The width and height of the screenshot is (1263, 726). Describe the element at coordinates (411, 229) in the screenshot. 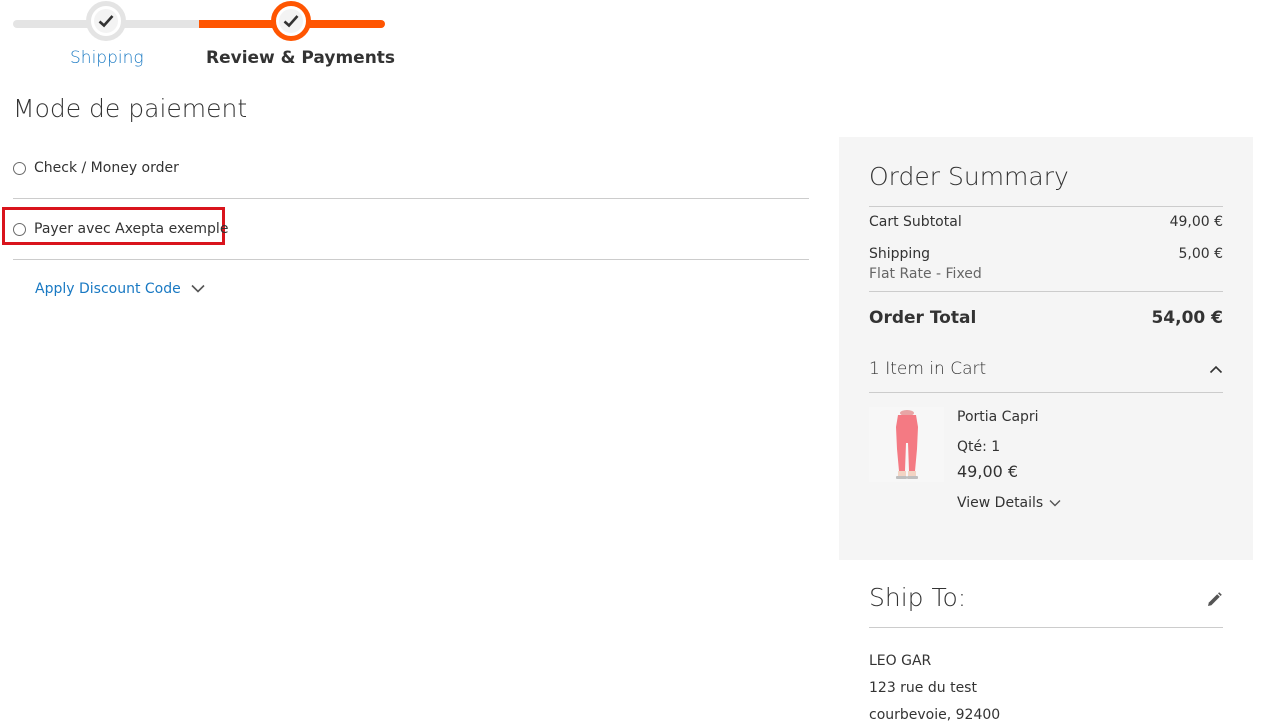

I see `payment-method-axepta: Payer avec Axepta exemple` at that location.